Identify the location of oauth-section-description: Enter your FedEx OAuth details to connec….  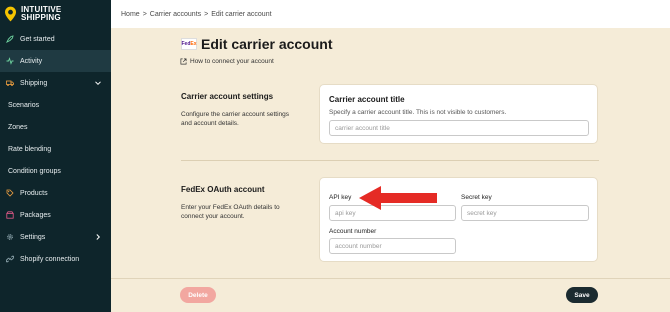
(230, 212).